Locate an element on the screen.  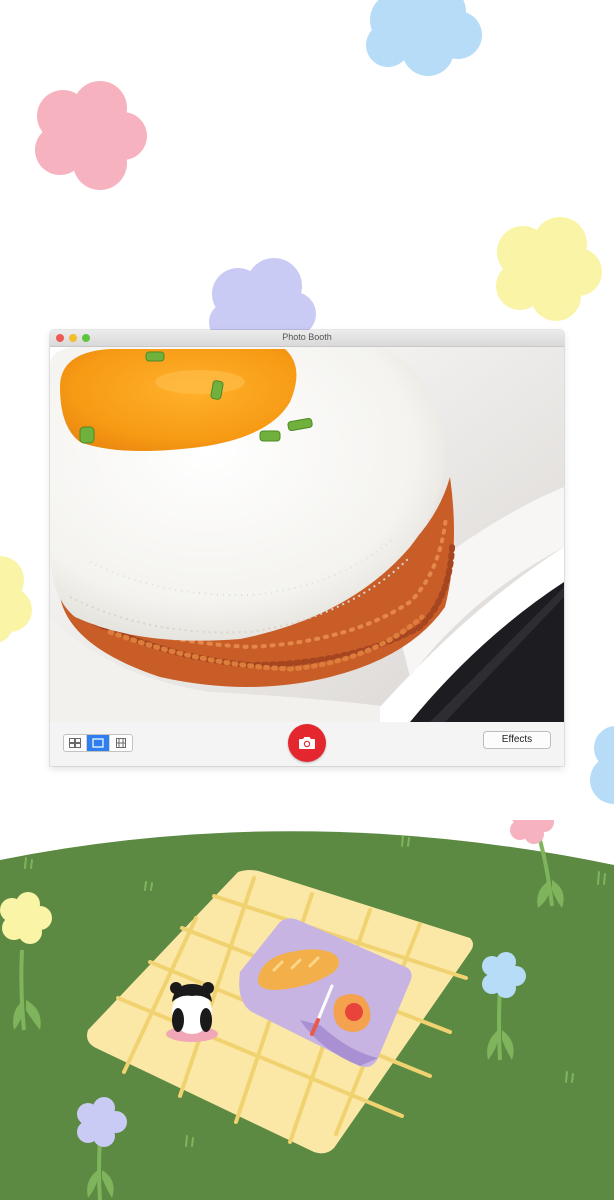
title-bar: Photo Booth is located at coordinates (307, 338).